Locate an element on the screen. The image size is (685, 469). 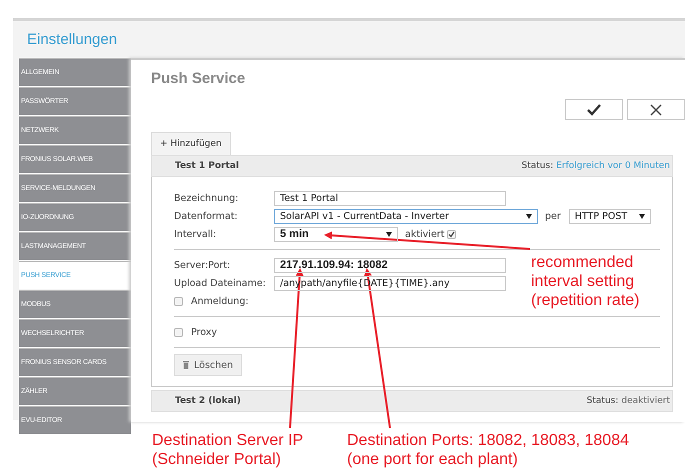
delete-button: Löschen is located at coordinates (208, 365).